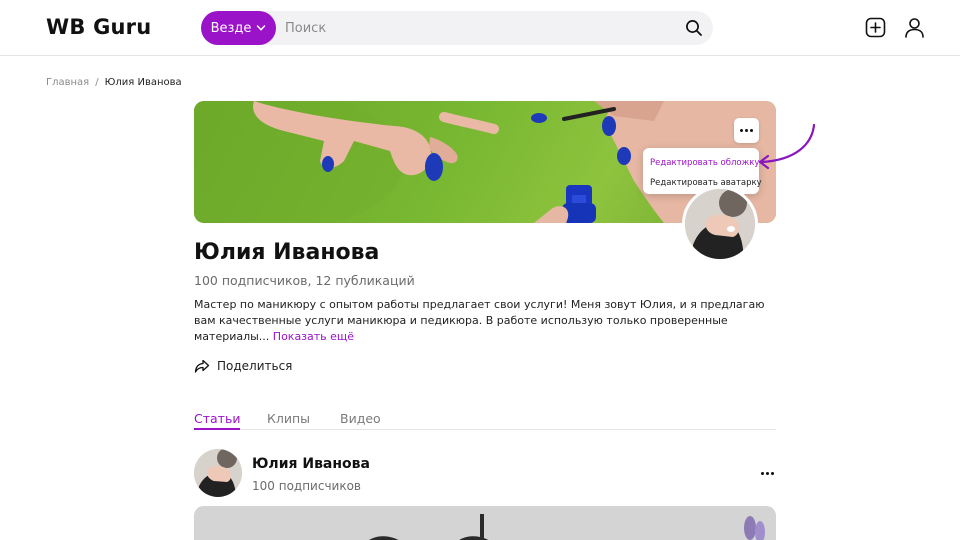  I want to click on share-label: Поделиться, so click(255, 366).